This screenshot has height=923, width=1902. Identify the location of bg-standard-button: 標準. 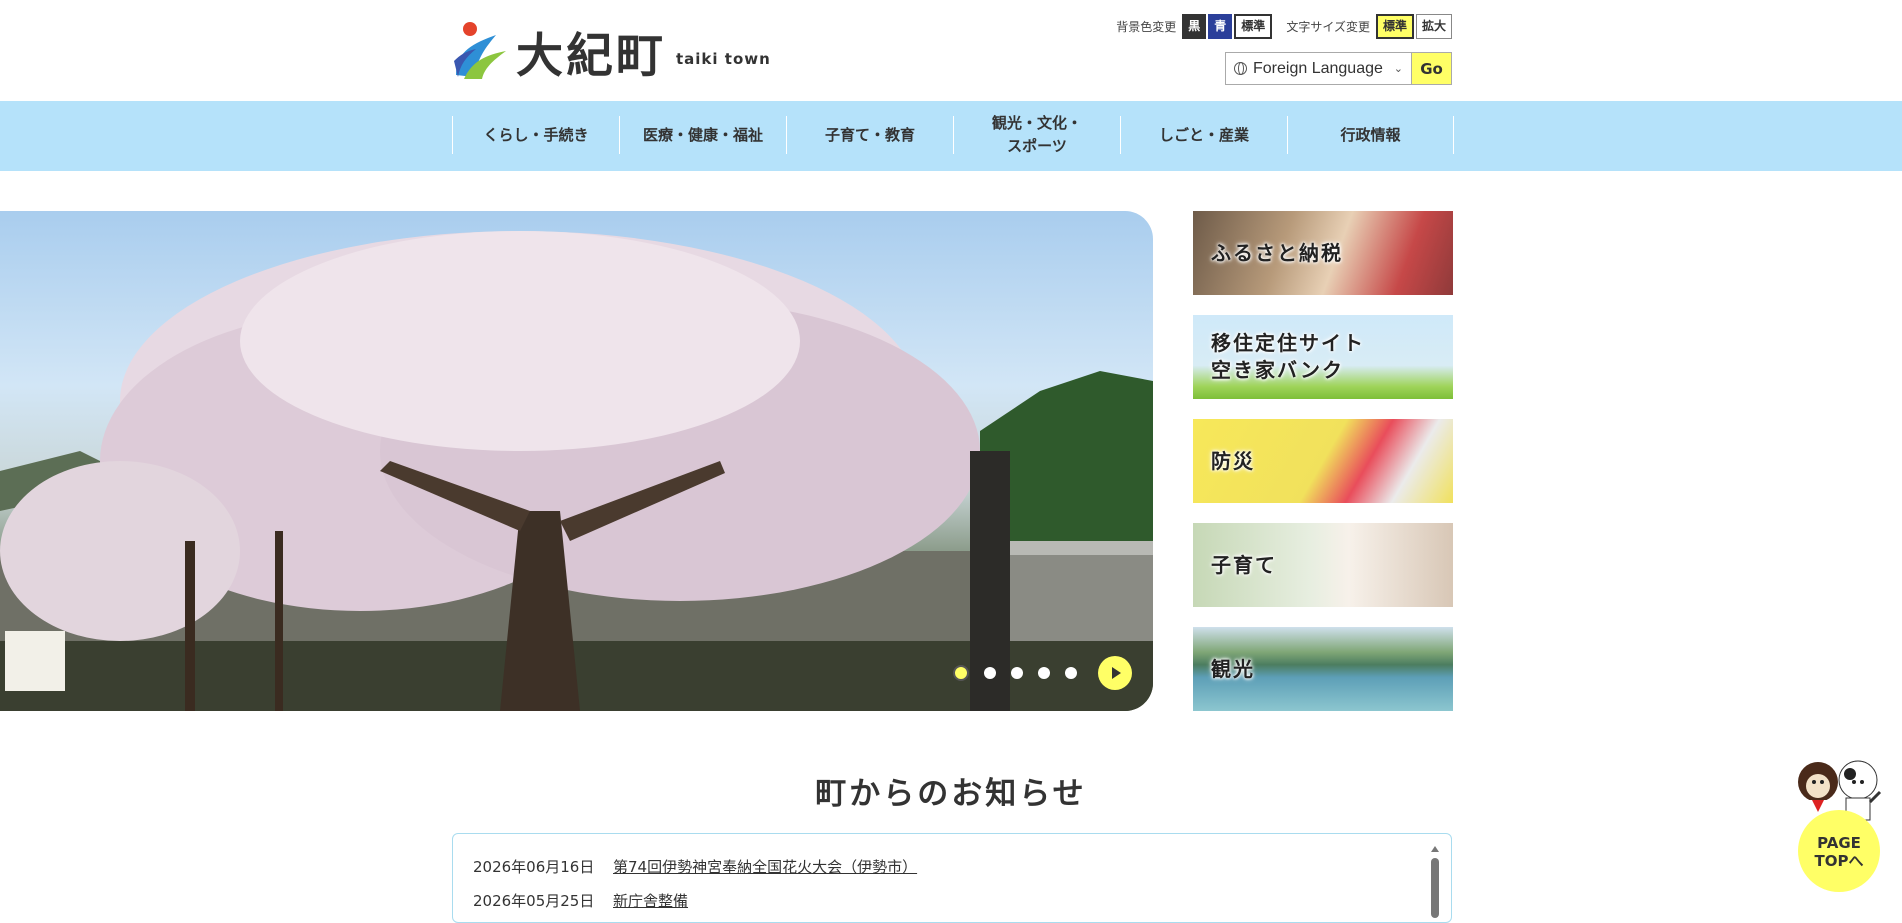
(1253, 26).